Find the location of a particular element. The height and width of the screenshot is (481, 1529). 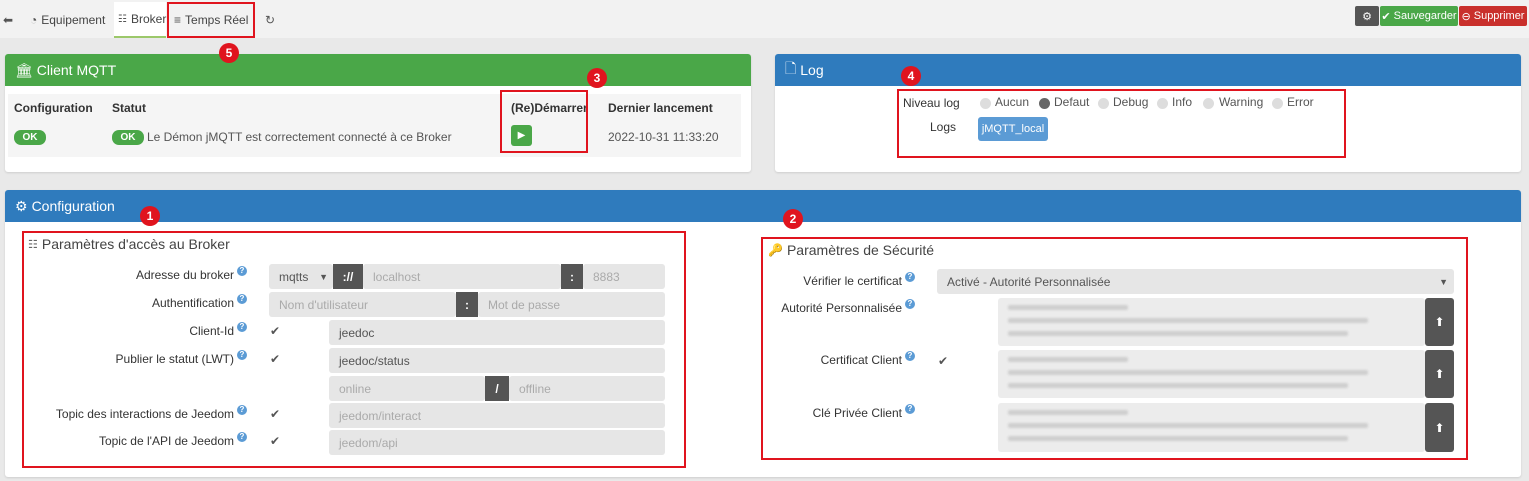

file-icon: 🗋 is located at coordinates (791, 68).